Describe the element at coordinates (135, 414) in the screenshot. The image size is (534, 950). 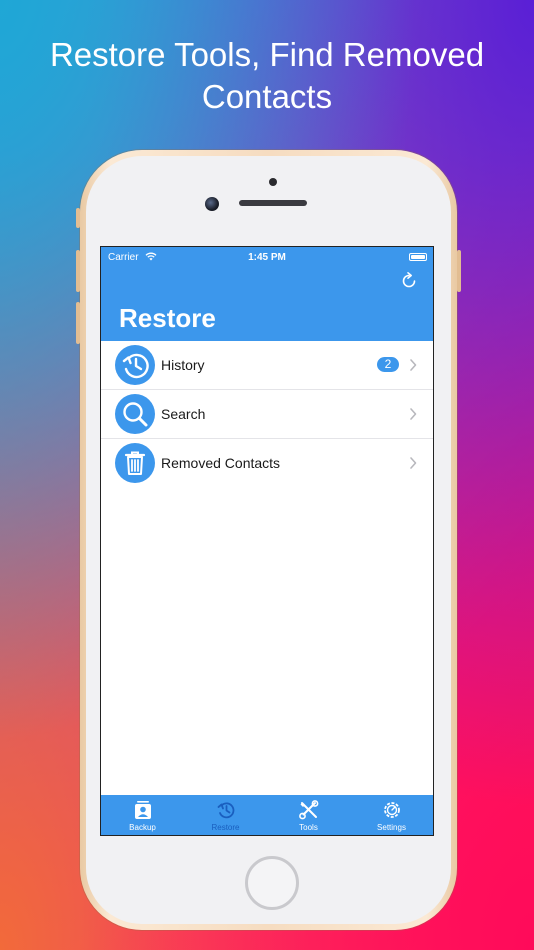
I see `magnifier-icon` at that location.